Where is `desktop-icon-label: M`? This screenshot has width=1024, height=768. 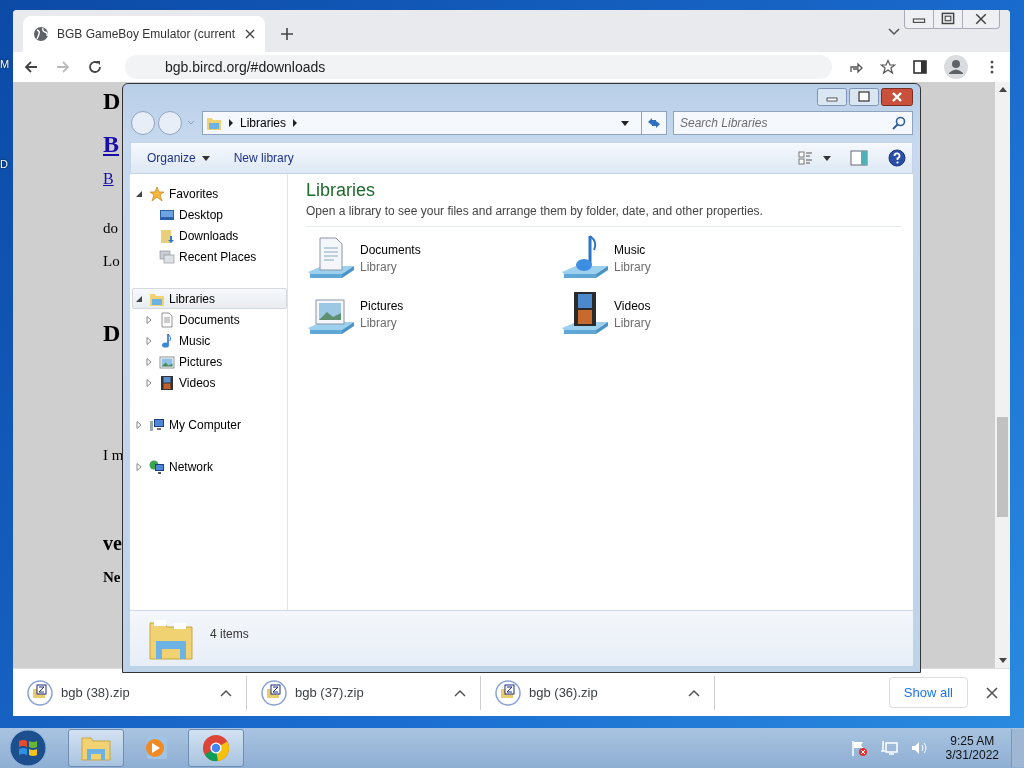 desktop-icon-label: M is located at coordinates (5, 64).